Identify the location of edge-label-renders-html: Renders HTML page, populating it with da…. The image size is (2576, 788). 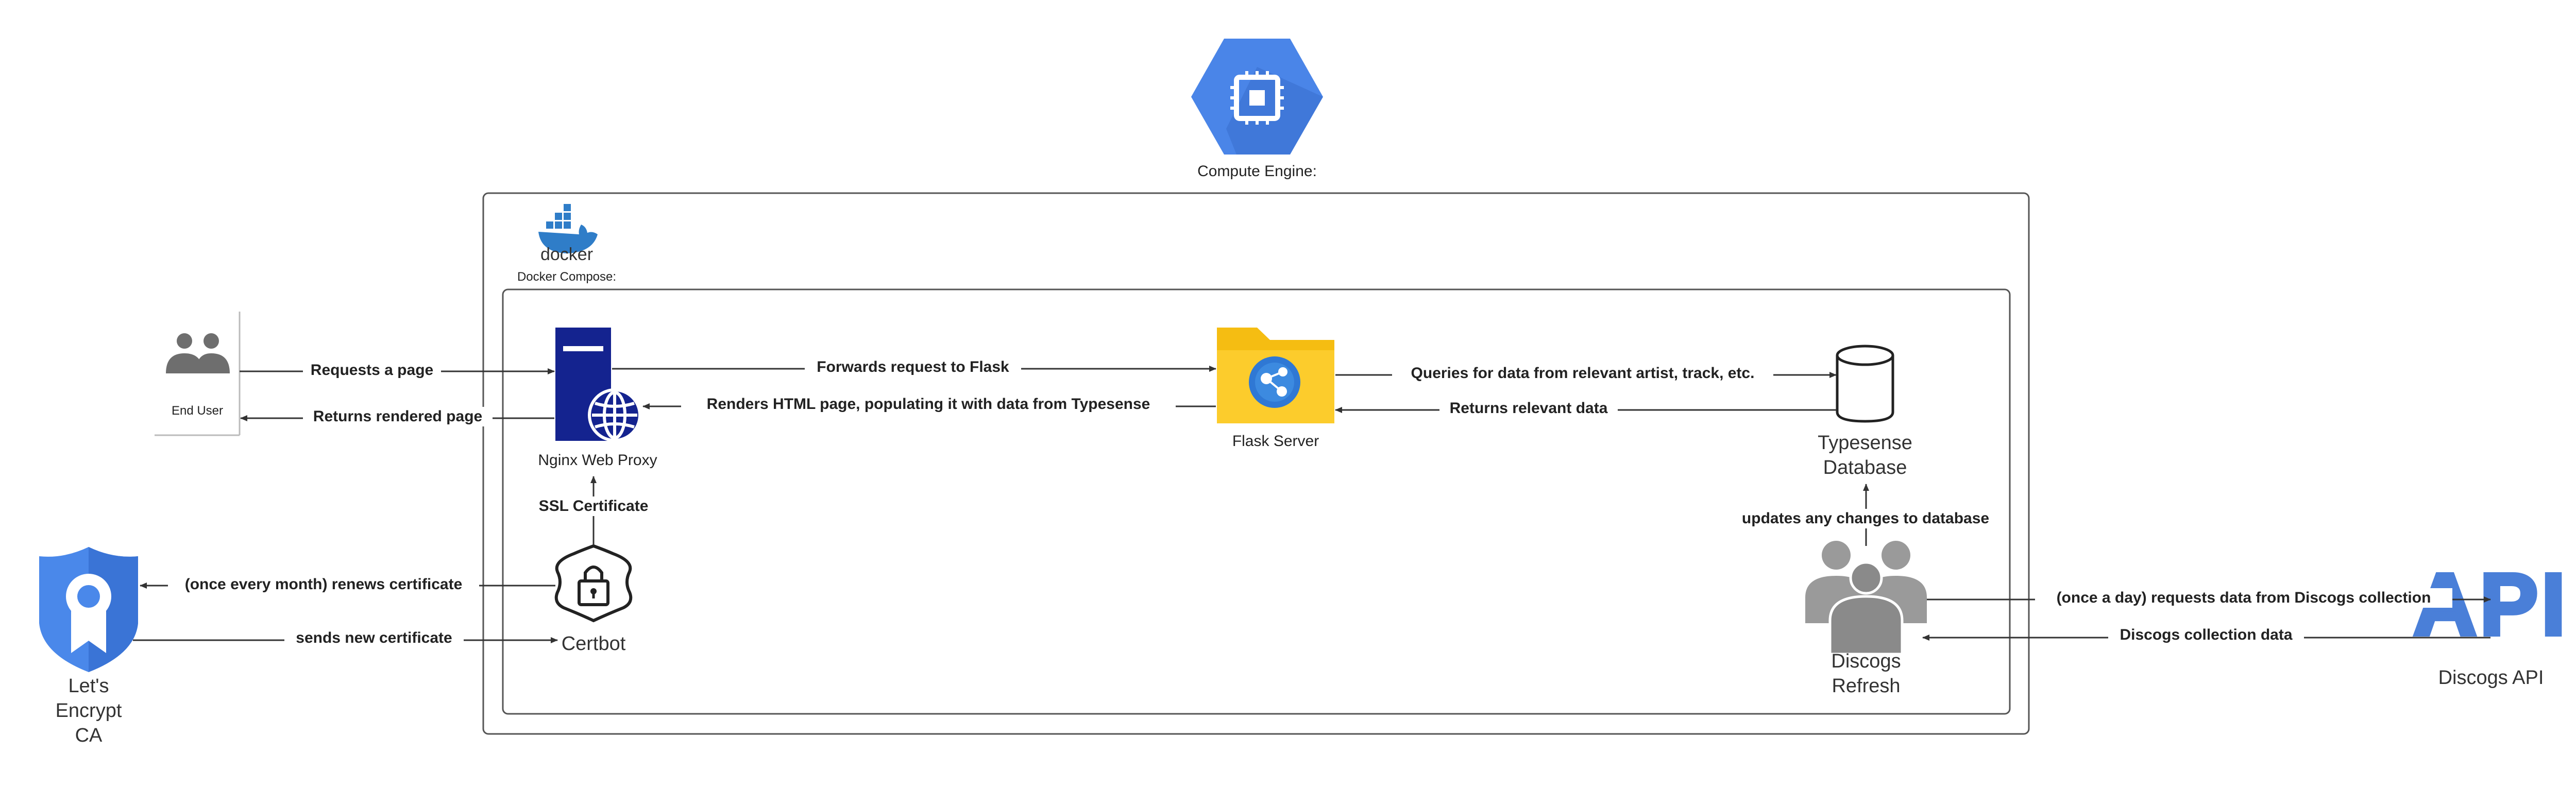
(928, 404).